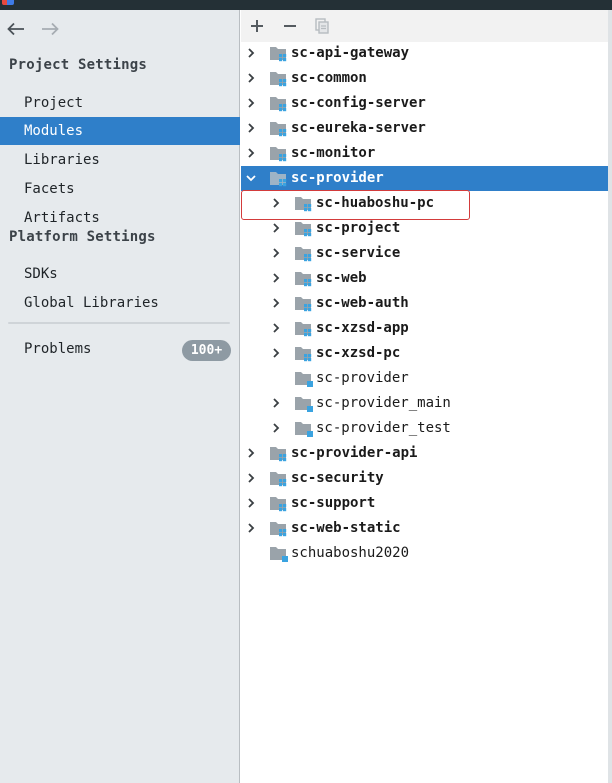 This screenshot has width=612, height=783. What do you see at coordinates (358, 103) in the screenshot?
I see `module-name-label: sc-config-server` at bounding box center [358, 103].